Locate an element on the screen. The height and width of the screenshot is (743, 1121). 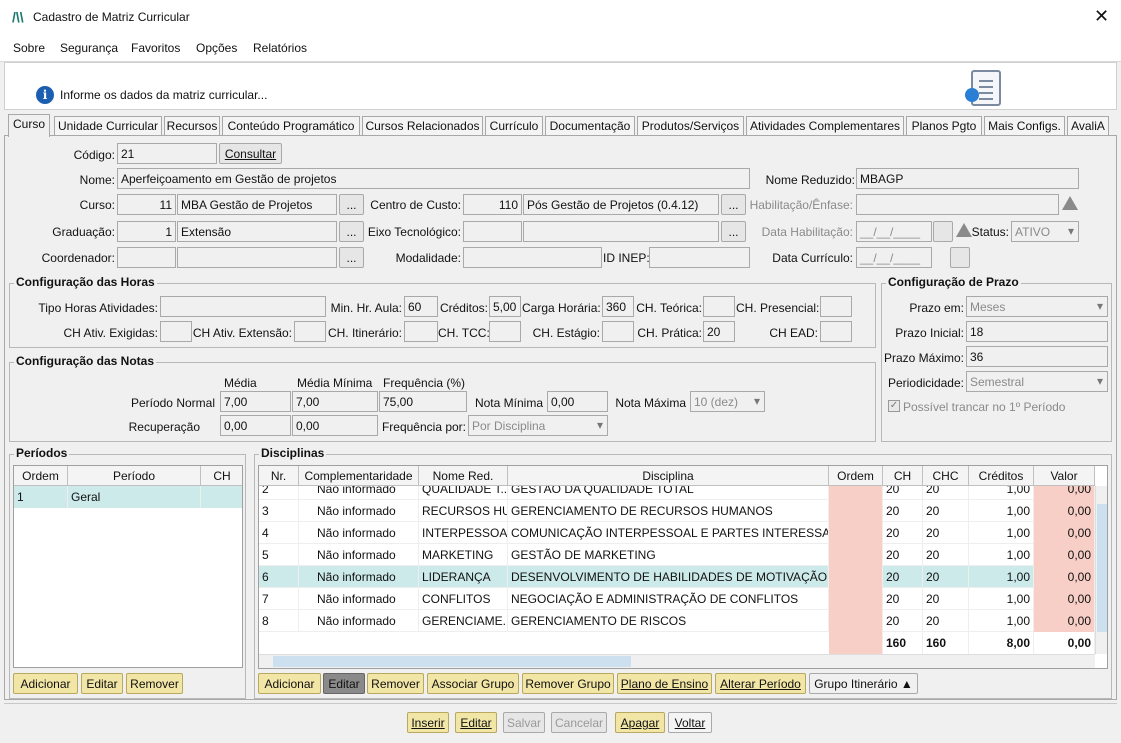
col-chc: CHC is located at coordinates (946, 476).